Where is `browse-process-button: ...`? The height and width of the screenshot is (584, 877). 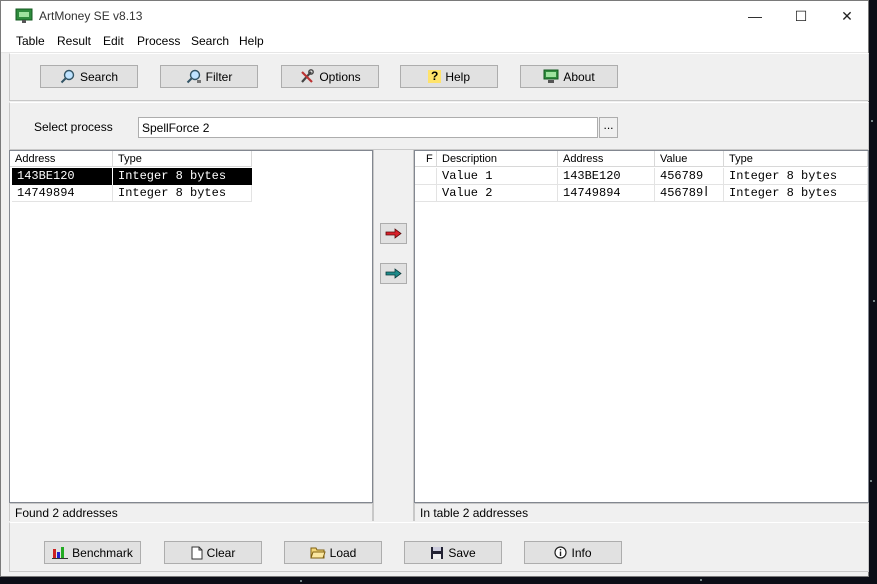
browse-process-button: ... is located at coordinates (608, 127).